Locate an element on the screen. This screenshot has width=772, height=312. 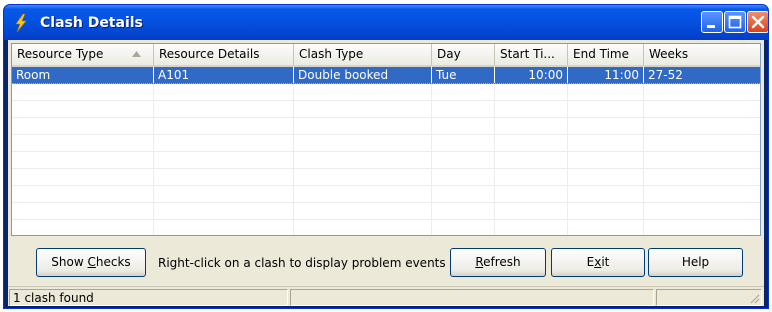
cell-resource-details: A101 is located at coordinates (224, 75).